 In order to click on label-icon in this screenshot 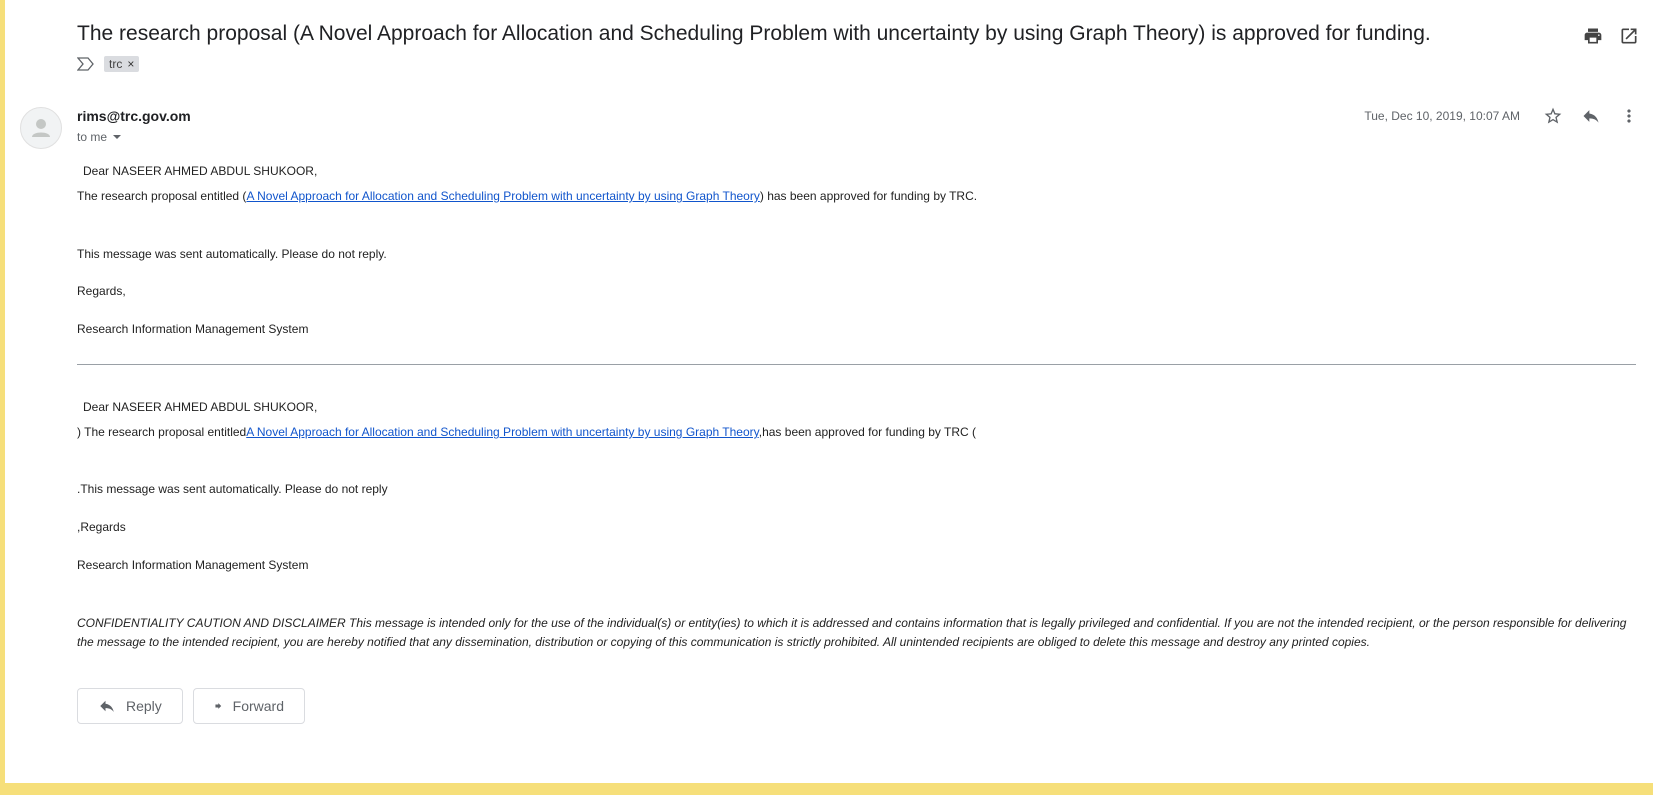, I will do `click(85, 64)`.